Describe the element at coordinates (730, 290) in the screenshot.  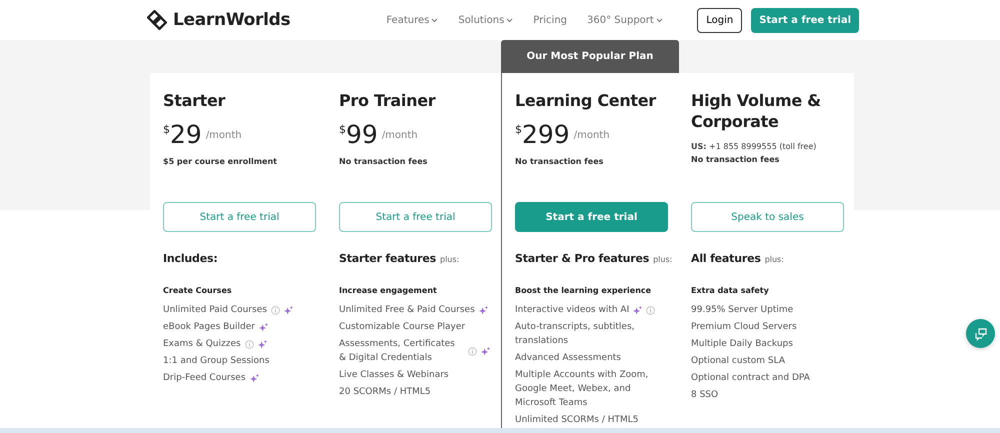
I see `feature-group-title: Extra data safety` at that location.